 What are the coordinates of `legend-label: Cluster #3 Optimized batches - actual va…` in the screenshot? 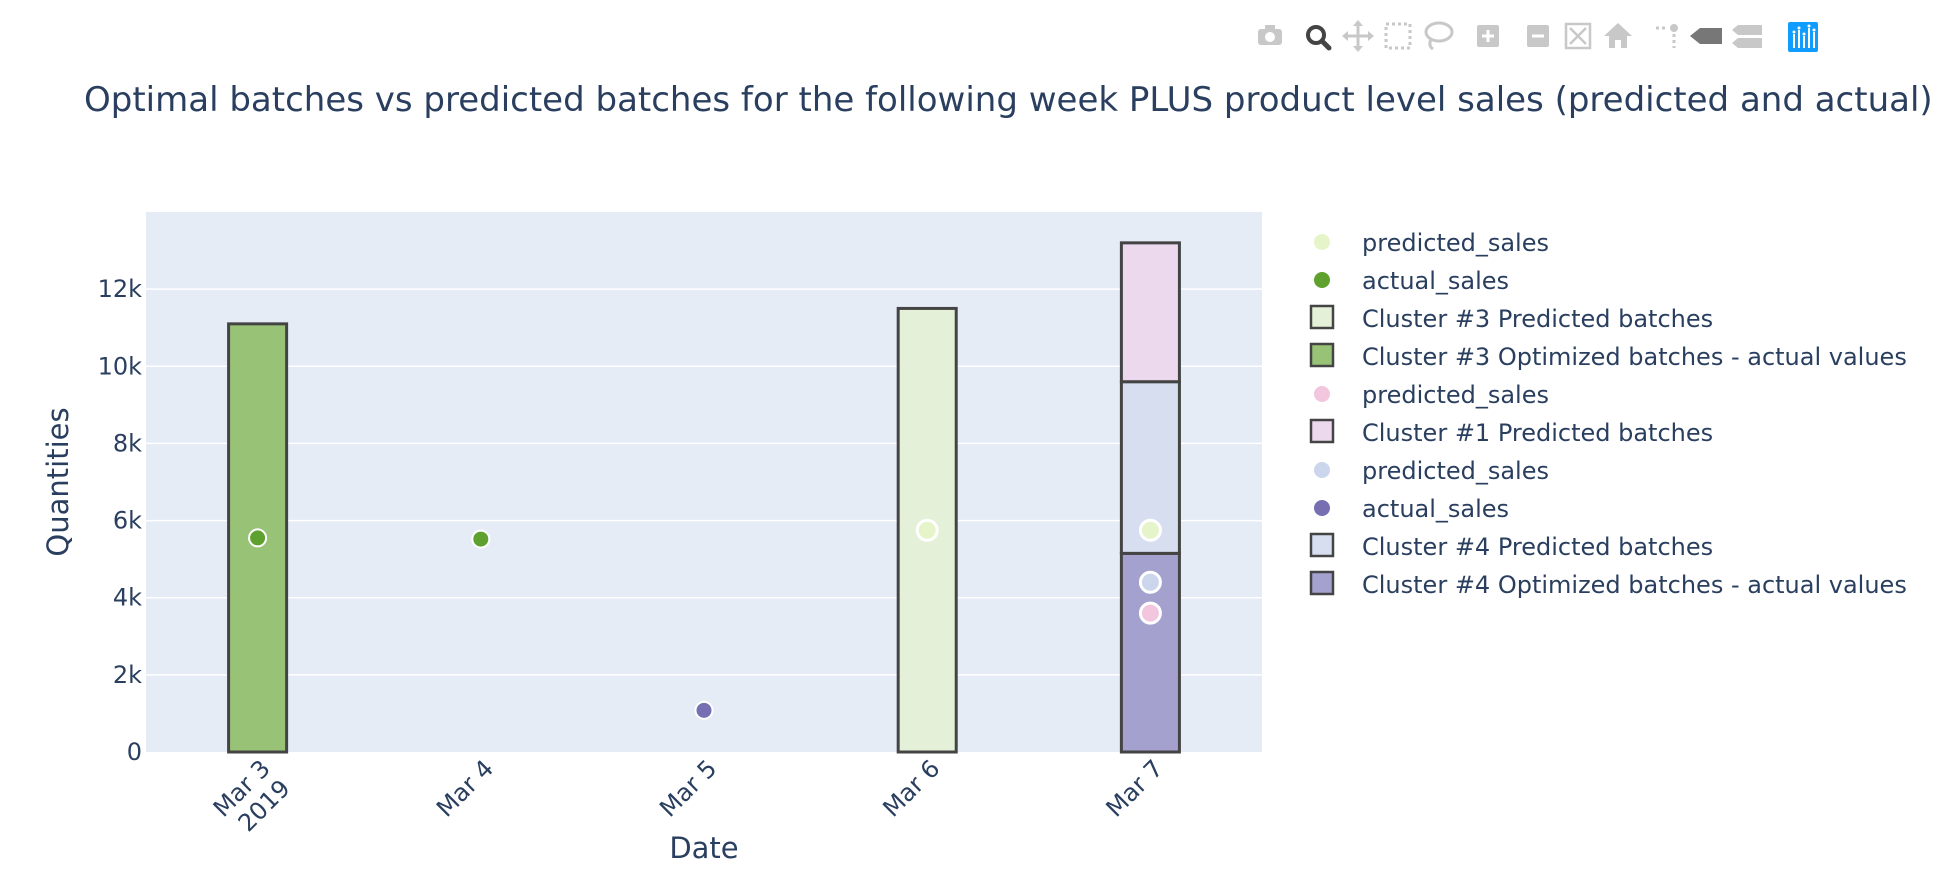 It's located at (1634, 357).